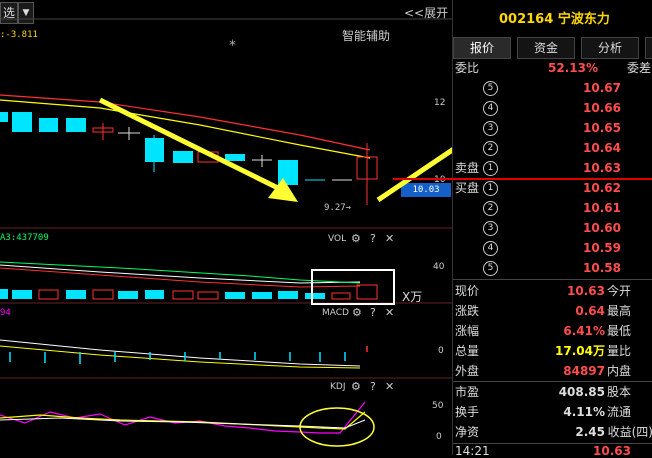  Describe the element at coordinates (573, 68) in the screenshot. I see `weibi-value: 52.13%` at that location.